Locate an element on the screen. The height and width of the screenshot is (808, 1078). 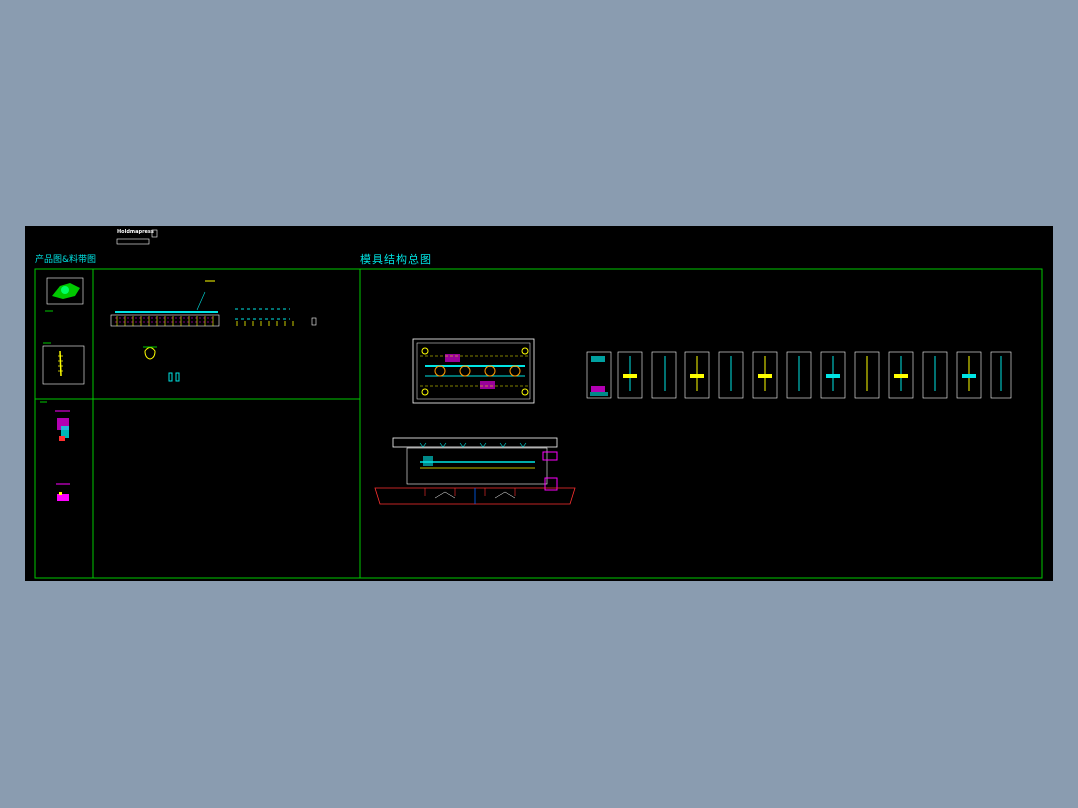
die-plan-view is located at coordinates (473, 371).